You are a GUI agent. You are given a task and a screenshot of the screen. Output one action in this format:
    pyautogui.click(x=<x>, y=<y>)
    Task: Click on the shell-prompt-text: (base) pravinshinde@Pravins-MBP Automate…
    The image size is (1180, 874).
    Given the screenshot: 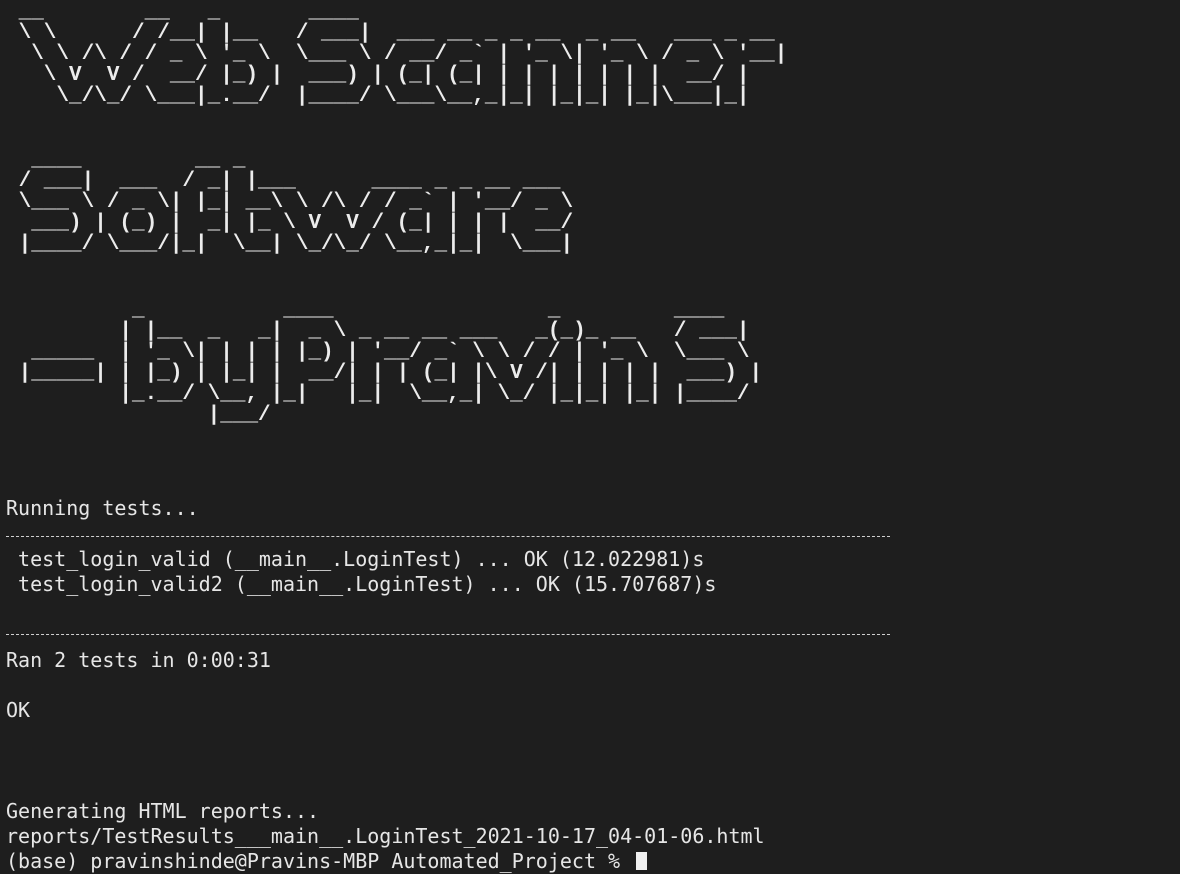 What is the action you would take?
    pyautogui.click(x=319, y=861)
    